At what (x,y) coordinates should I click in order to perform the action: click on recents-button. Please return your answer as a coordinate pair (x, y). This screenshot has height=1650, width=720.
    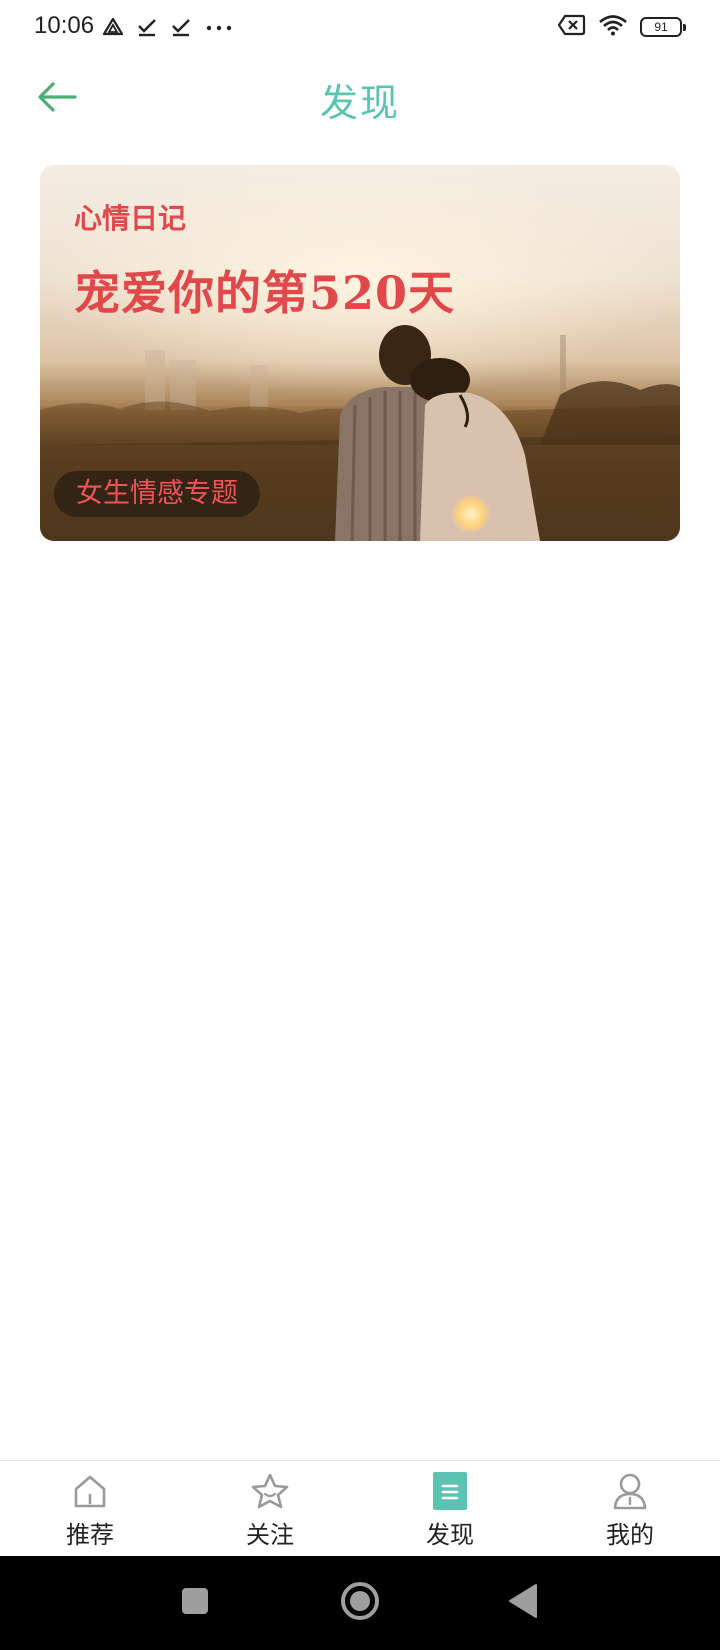
    Looking at the image, I should click on (195, 1603).